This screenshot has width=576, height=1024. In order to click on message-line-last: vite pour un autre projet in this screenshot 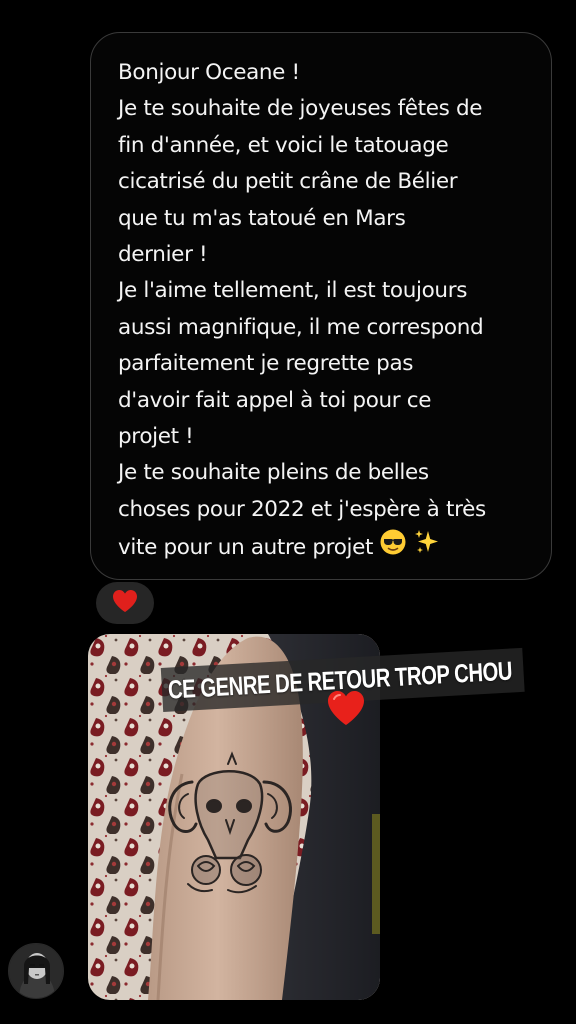, I will do `click(324, 548)`.